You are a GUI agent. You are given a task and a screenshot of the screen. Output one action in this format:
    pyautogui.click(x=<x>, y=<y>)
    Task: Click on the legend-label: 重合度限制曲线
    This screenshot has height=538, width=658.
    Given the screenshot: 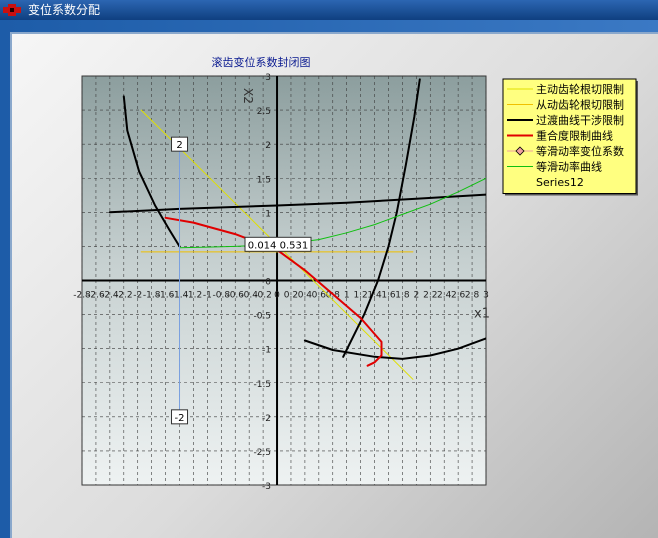 What is the action you would take?
    pyautogui.click(x=574, y=136)
    